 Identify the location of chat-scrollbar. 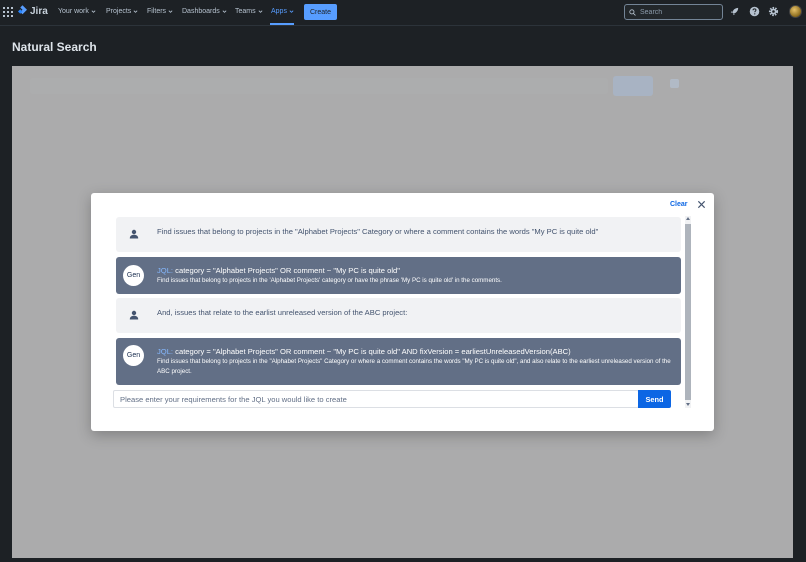
(688, 312).